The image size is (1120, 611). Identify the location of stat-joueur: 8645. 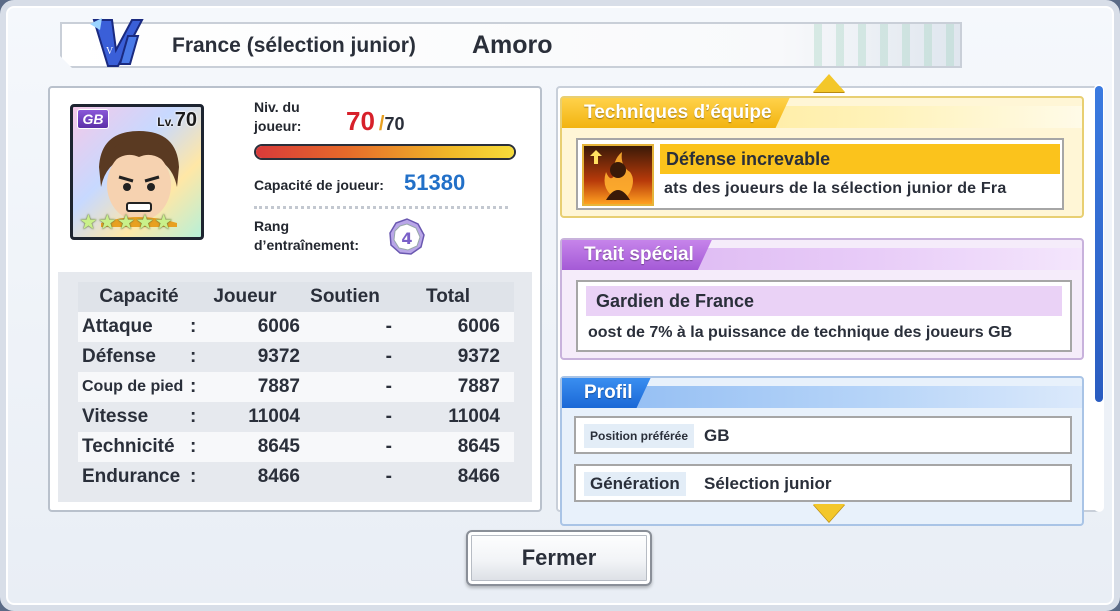
(278, 446).